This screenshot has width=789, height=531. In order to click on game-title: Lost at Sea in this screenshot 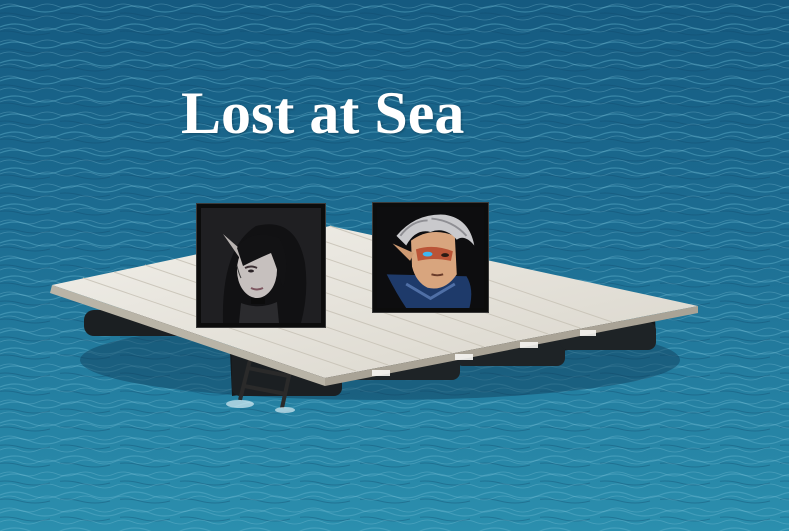, I will do `click(323, 113)`.